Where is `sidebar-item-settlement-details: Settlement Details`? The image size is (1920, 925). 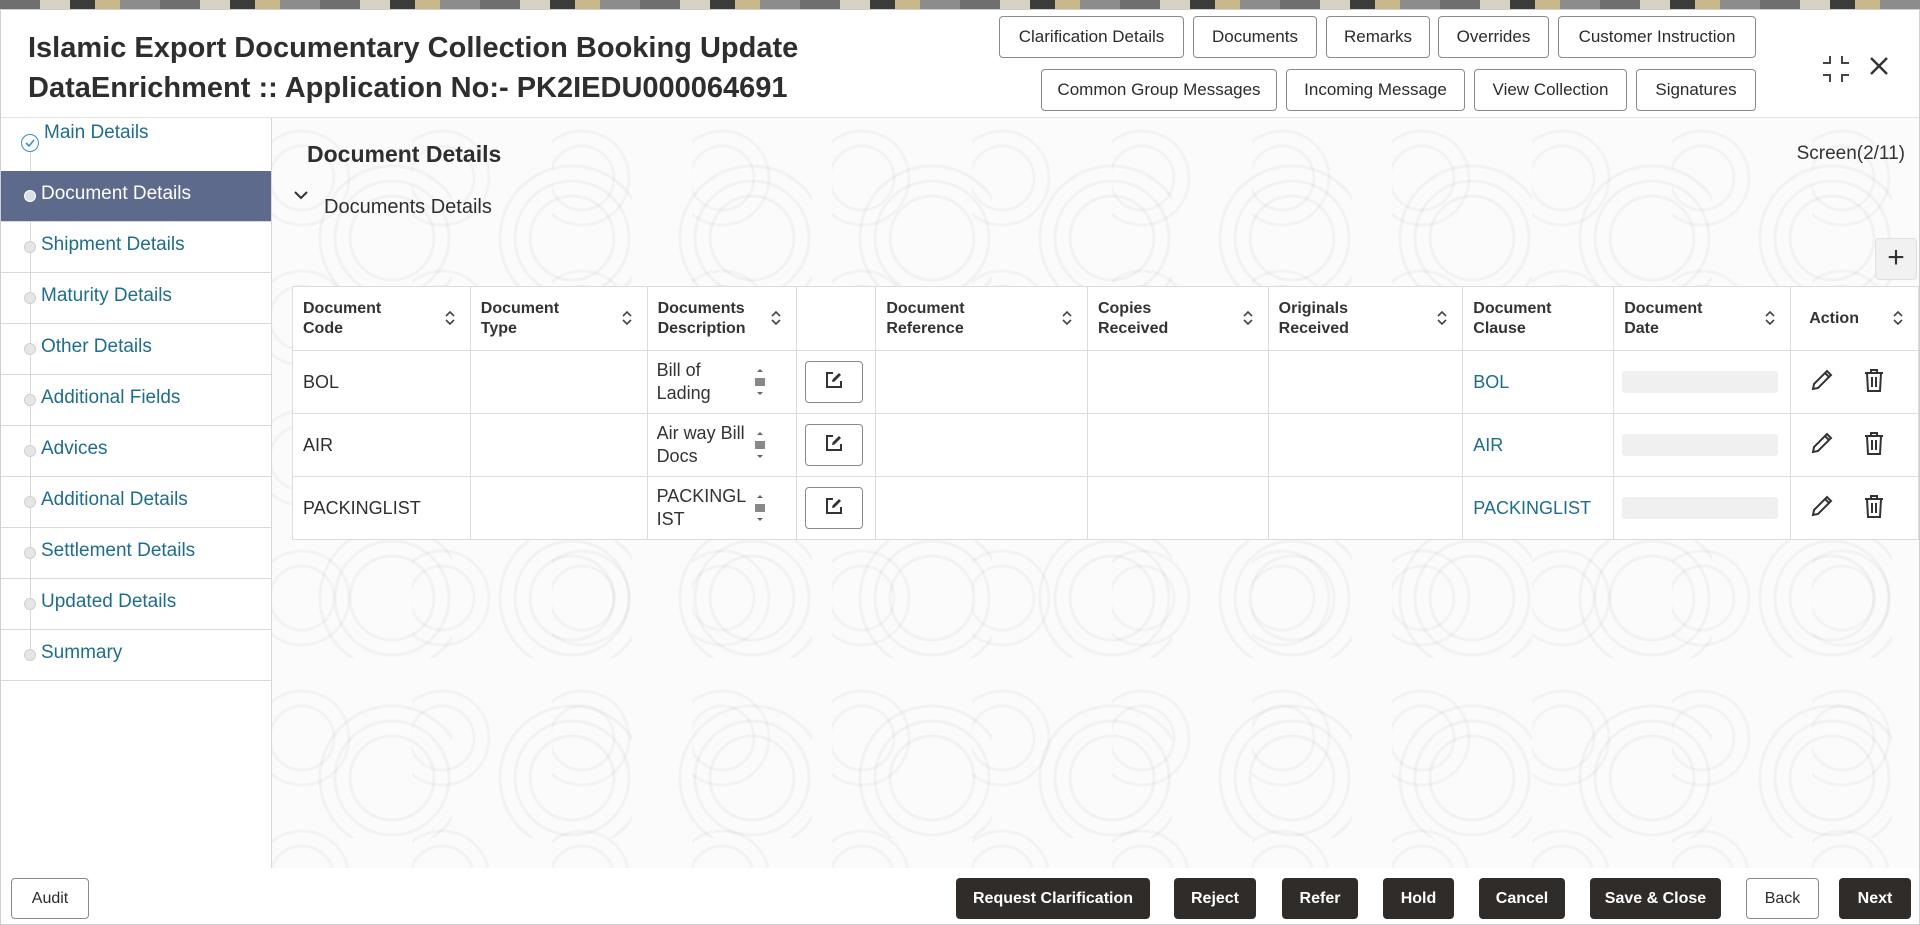
sidebar-item-settlement-details: Settlement Details is located at coordinates (136, 553).